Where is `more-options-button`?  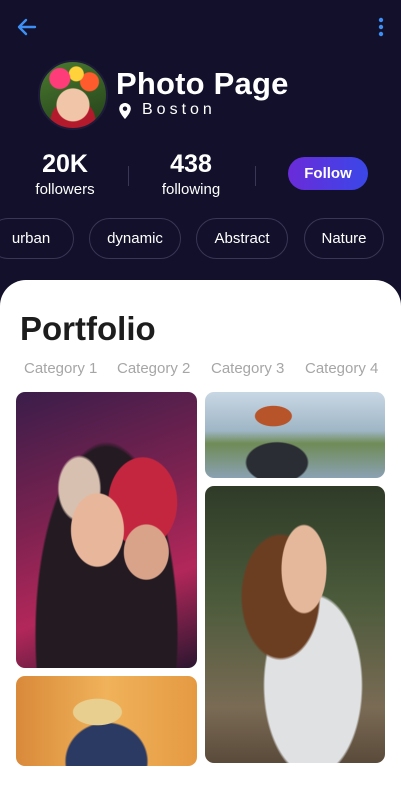
more-options-button is located at coordinates (381, 27).